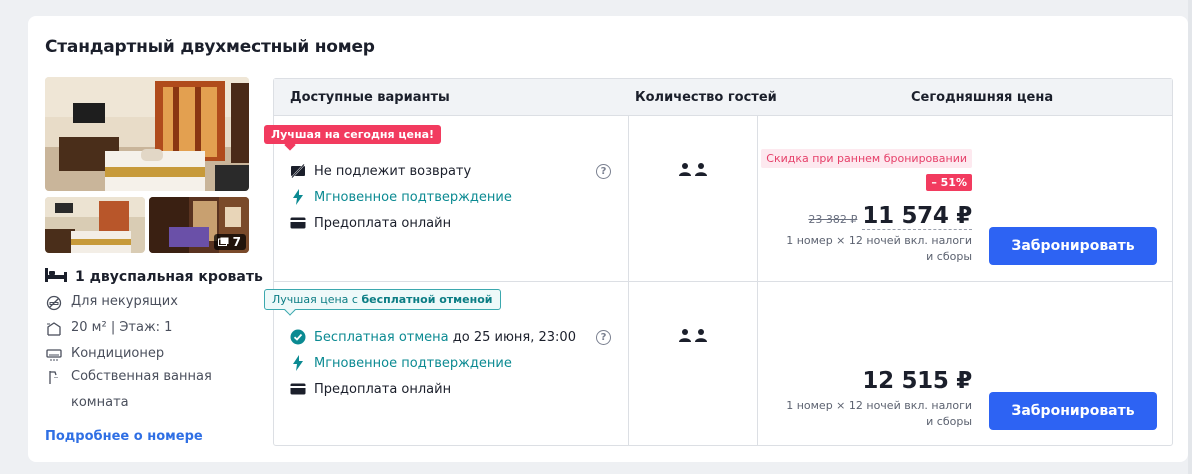 This screenshot has height=474, width=1192. What do you see at coordinates (866, 158) in the screenshot?
I see `early-booking-badge: Скидка при раннем бронировании` at bounding box center [866, 158].